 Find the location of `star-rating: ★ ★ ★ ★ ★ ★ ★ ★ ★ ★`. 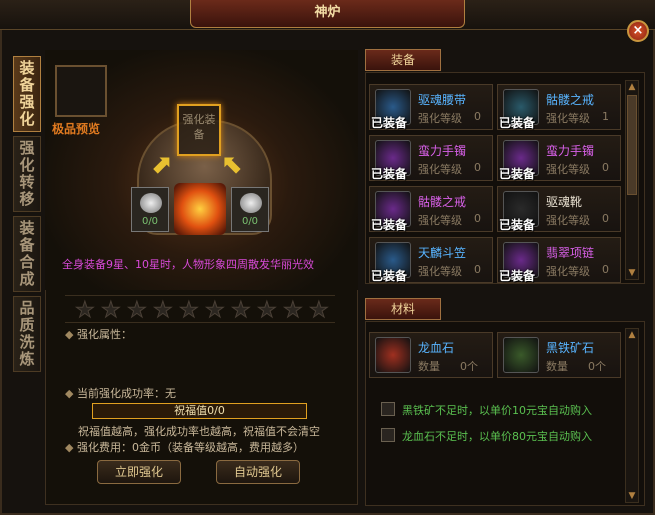

star-rating: ★ ★ ★ ★ ★ ★ ★ ★ ★ ★ is located at coordinates (200, 309).